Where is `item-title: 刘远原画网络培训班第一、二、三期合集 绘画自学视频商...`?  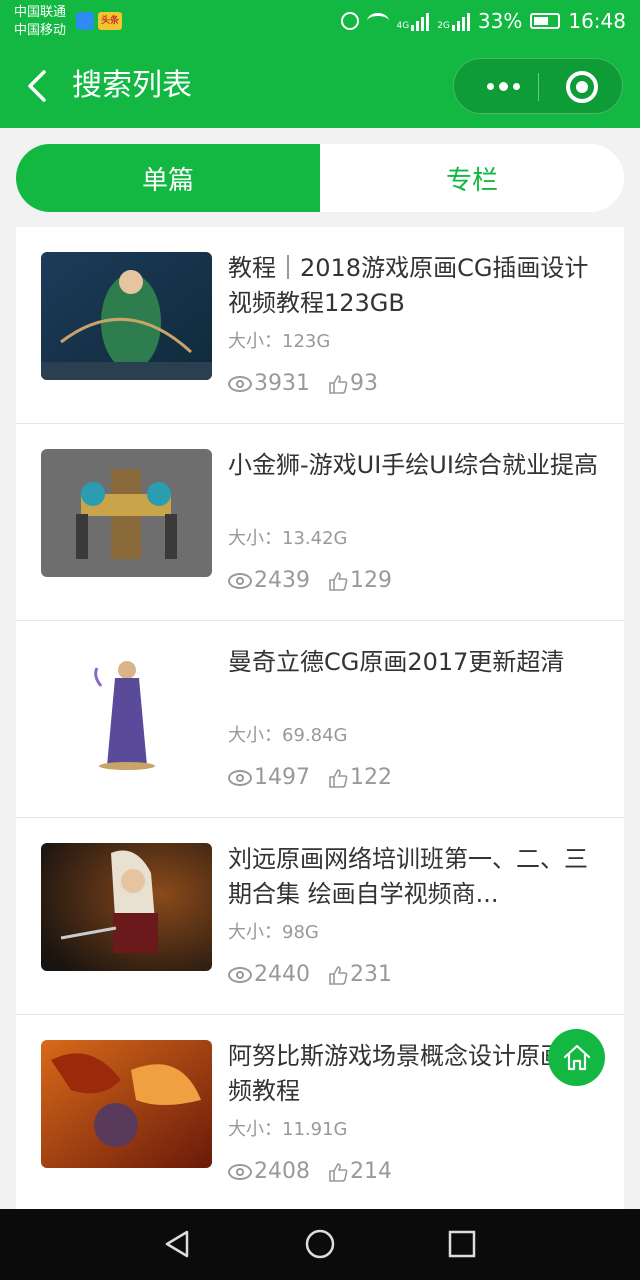
item-title: 刘远原画网络培训班第一、二、三期合集 绘画自学视频商... is located at coordinates (408, 876).